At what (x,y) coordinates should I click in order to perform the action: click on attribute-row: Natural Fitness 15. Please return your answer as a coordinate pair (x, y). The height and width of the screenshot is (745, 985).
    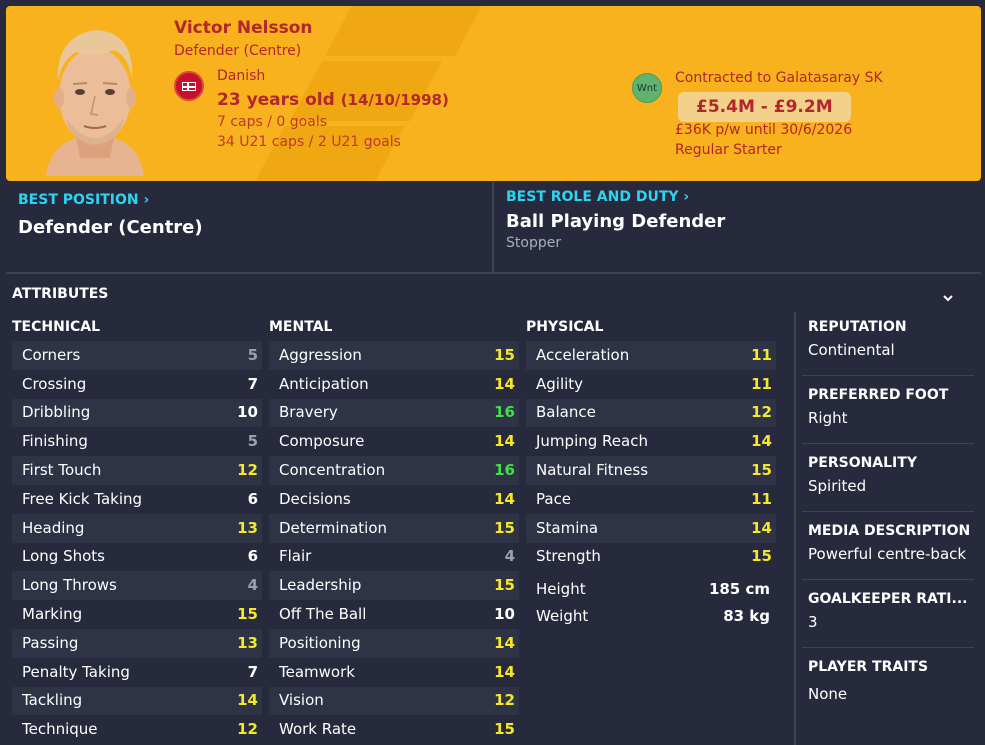
    Looking at the image, I should click on (651, 470).